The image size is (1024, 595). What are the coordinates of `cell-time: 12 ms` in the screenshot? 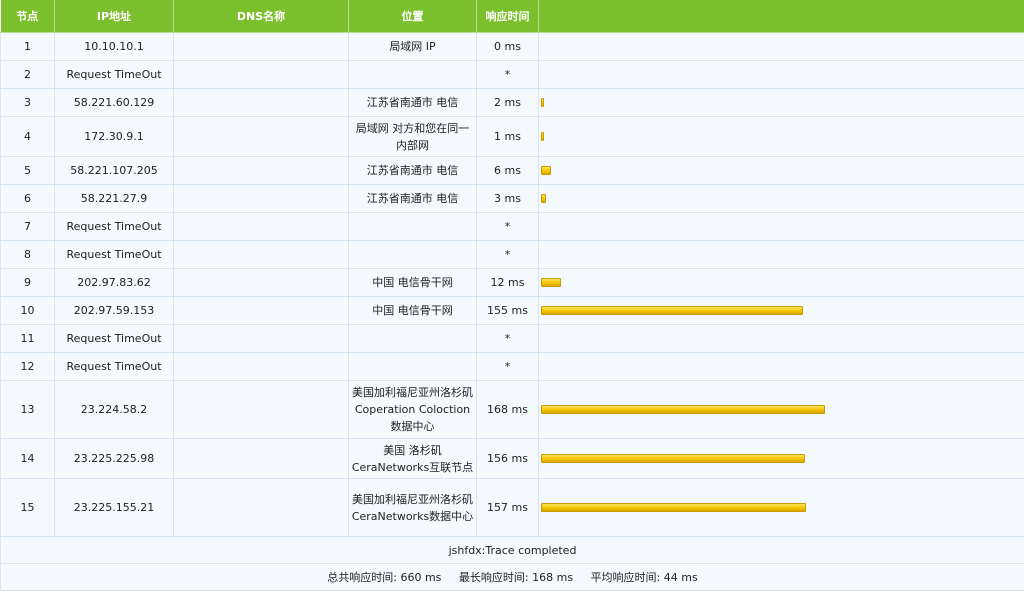 It's located at (507, 282).